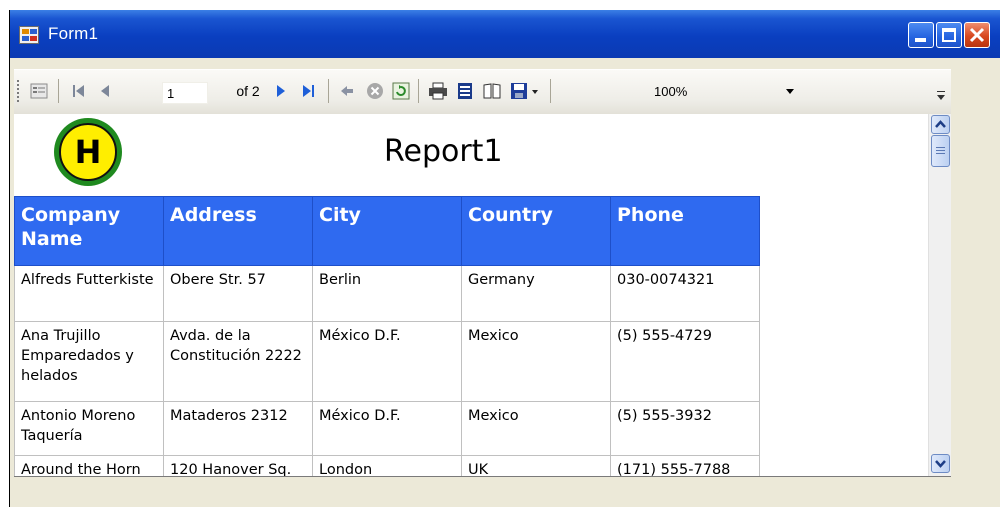  I want to click on column-header: City, so click(387, 231).